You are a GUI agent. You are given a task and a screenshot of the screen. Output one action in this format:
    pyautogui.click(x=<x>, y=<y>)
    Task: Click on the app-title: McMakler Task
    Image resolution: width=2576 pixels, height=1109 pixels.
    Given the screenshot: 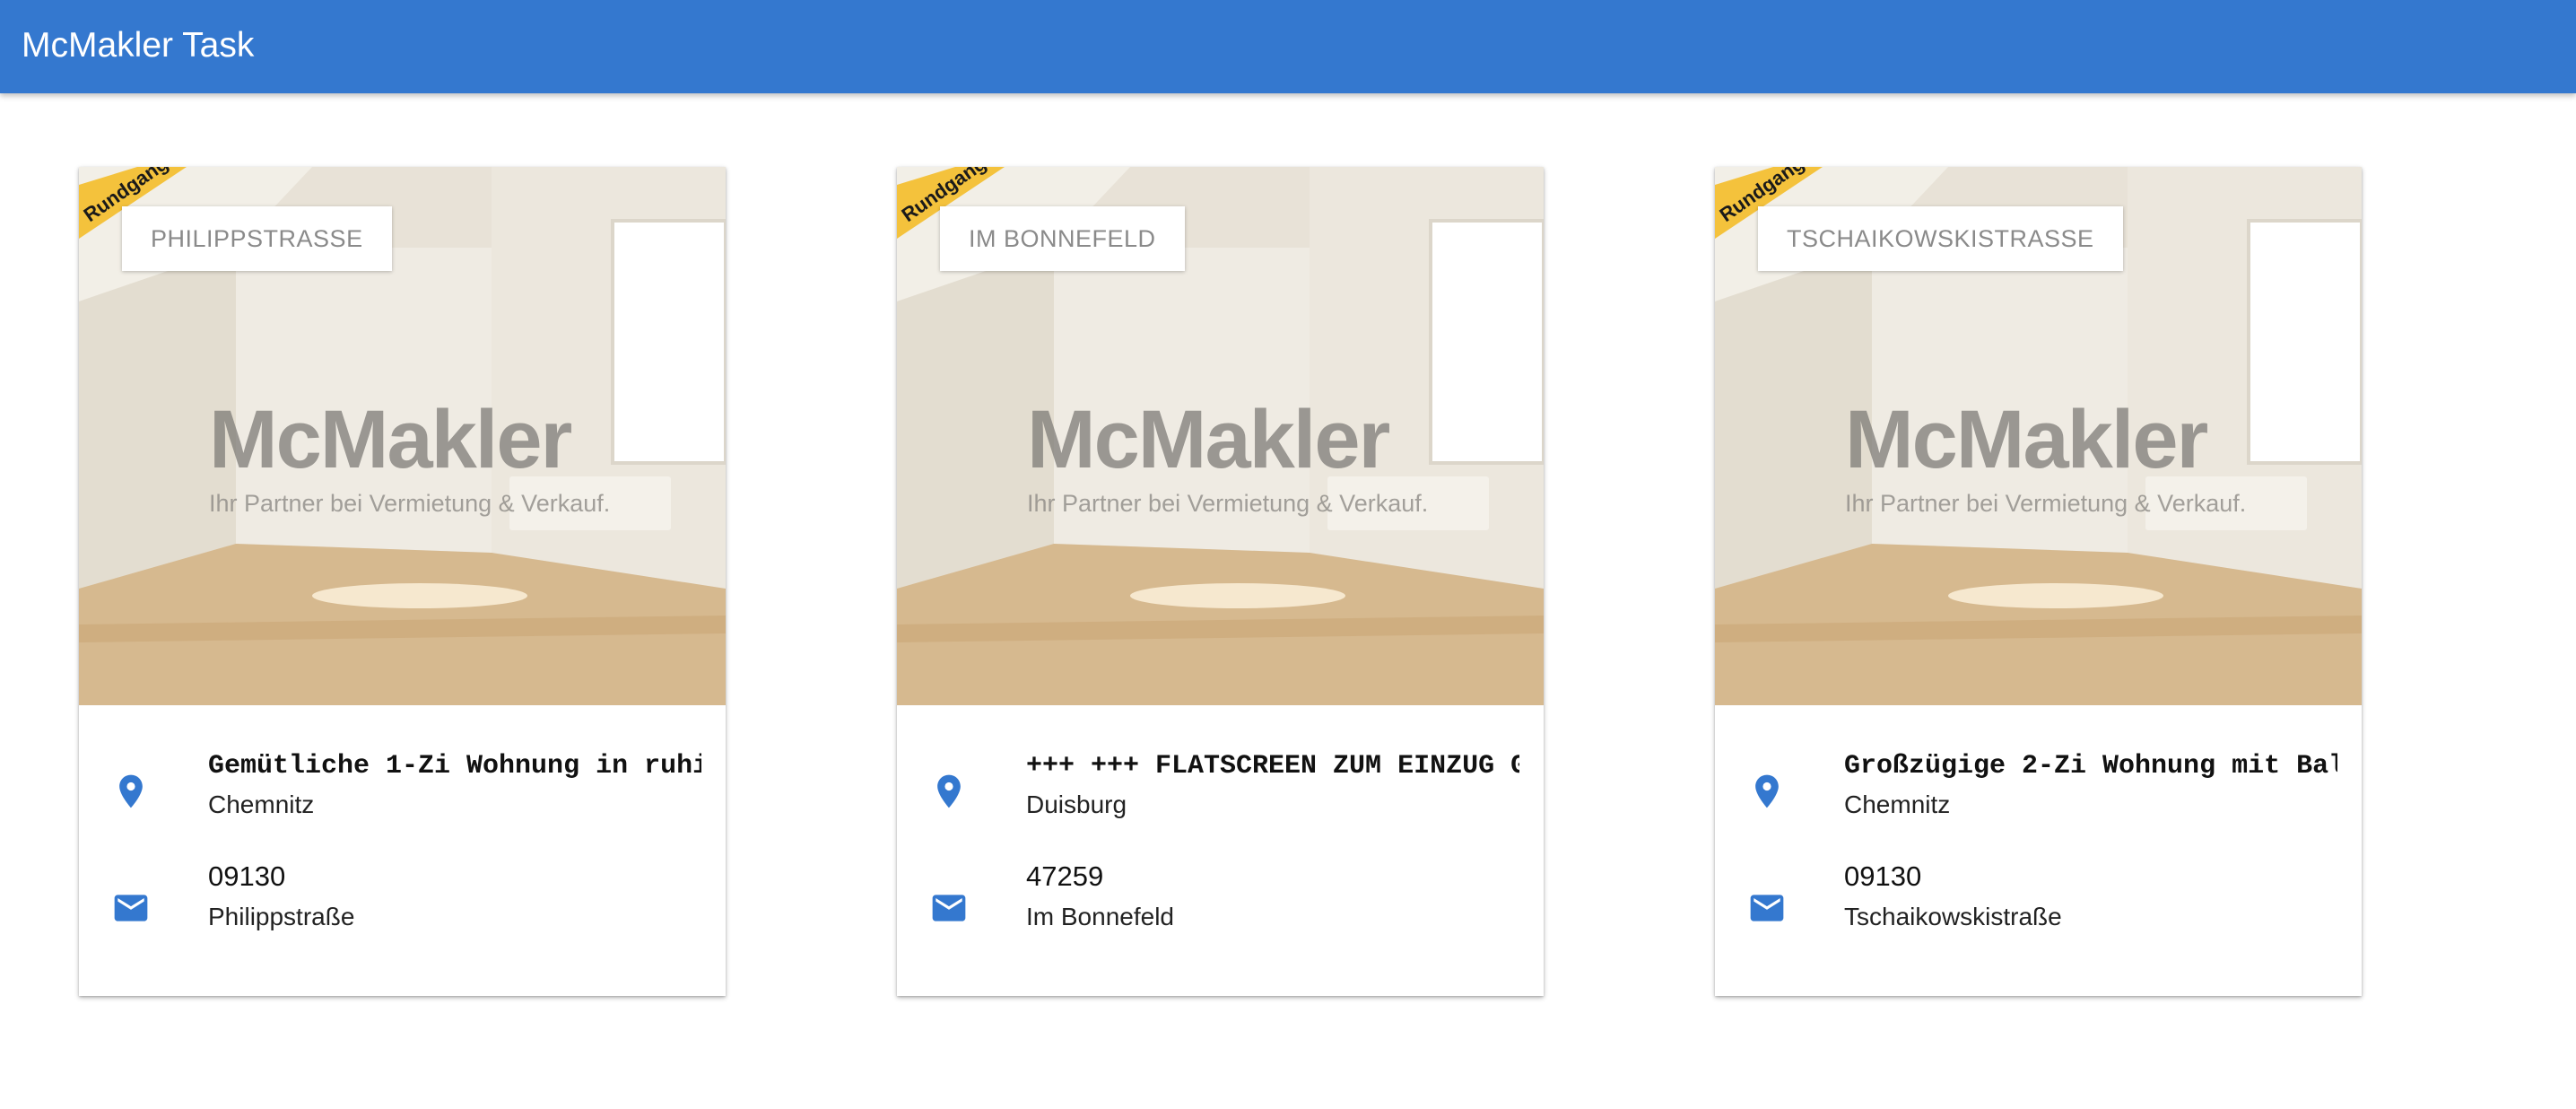 What is the action you would take?
    pyautogui.click(x=138, y=45)
    